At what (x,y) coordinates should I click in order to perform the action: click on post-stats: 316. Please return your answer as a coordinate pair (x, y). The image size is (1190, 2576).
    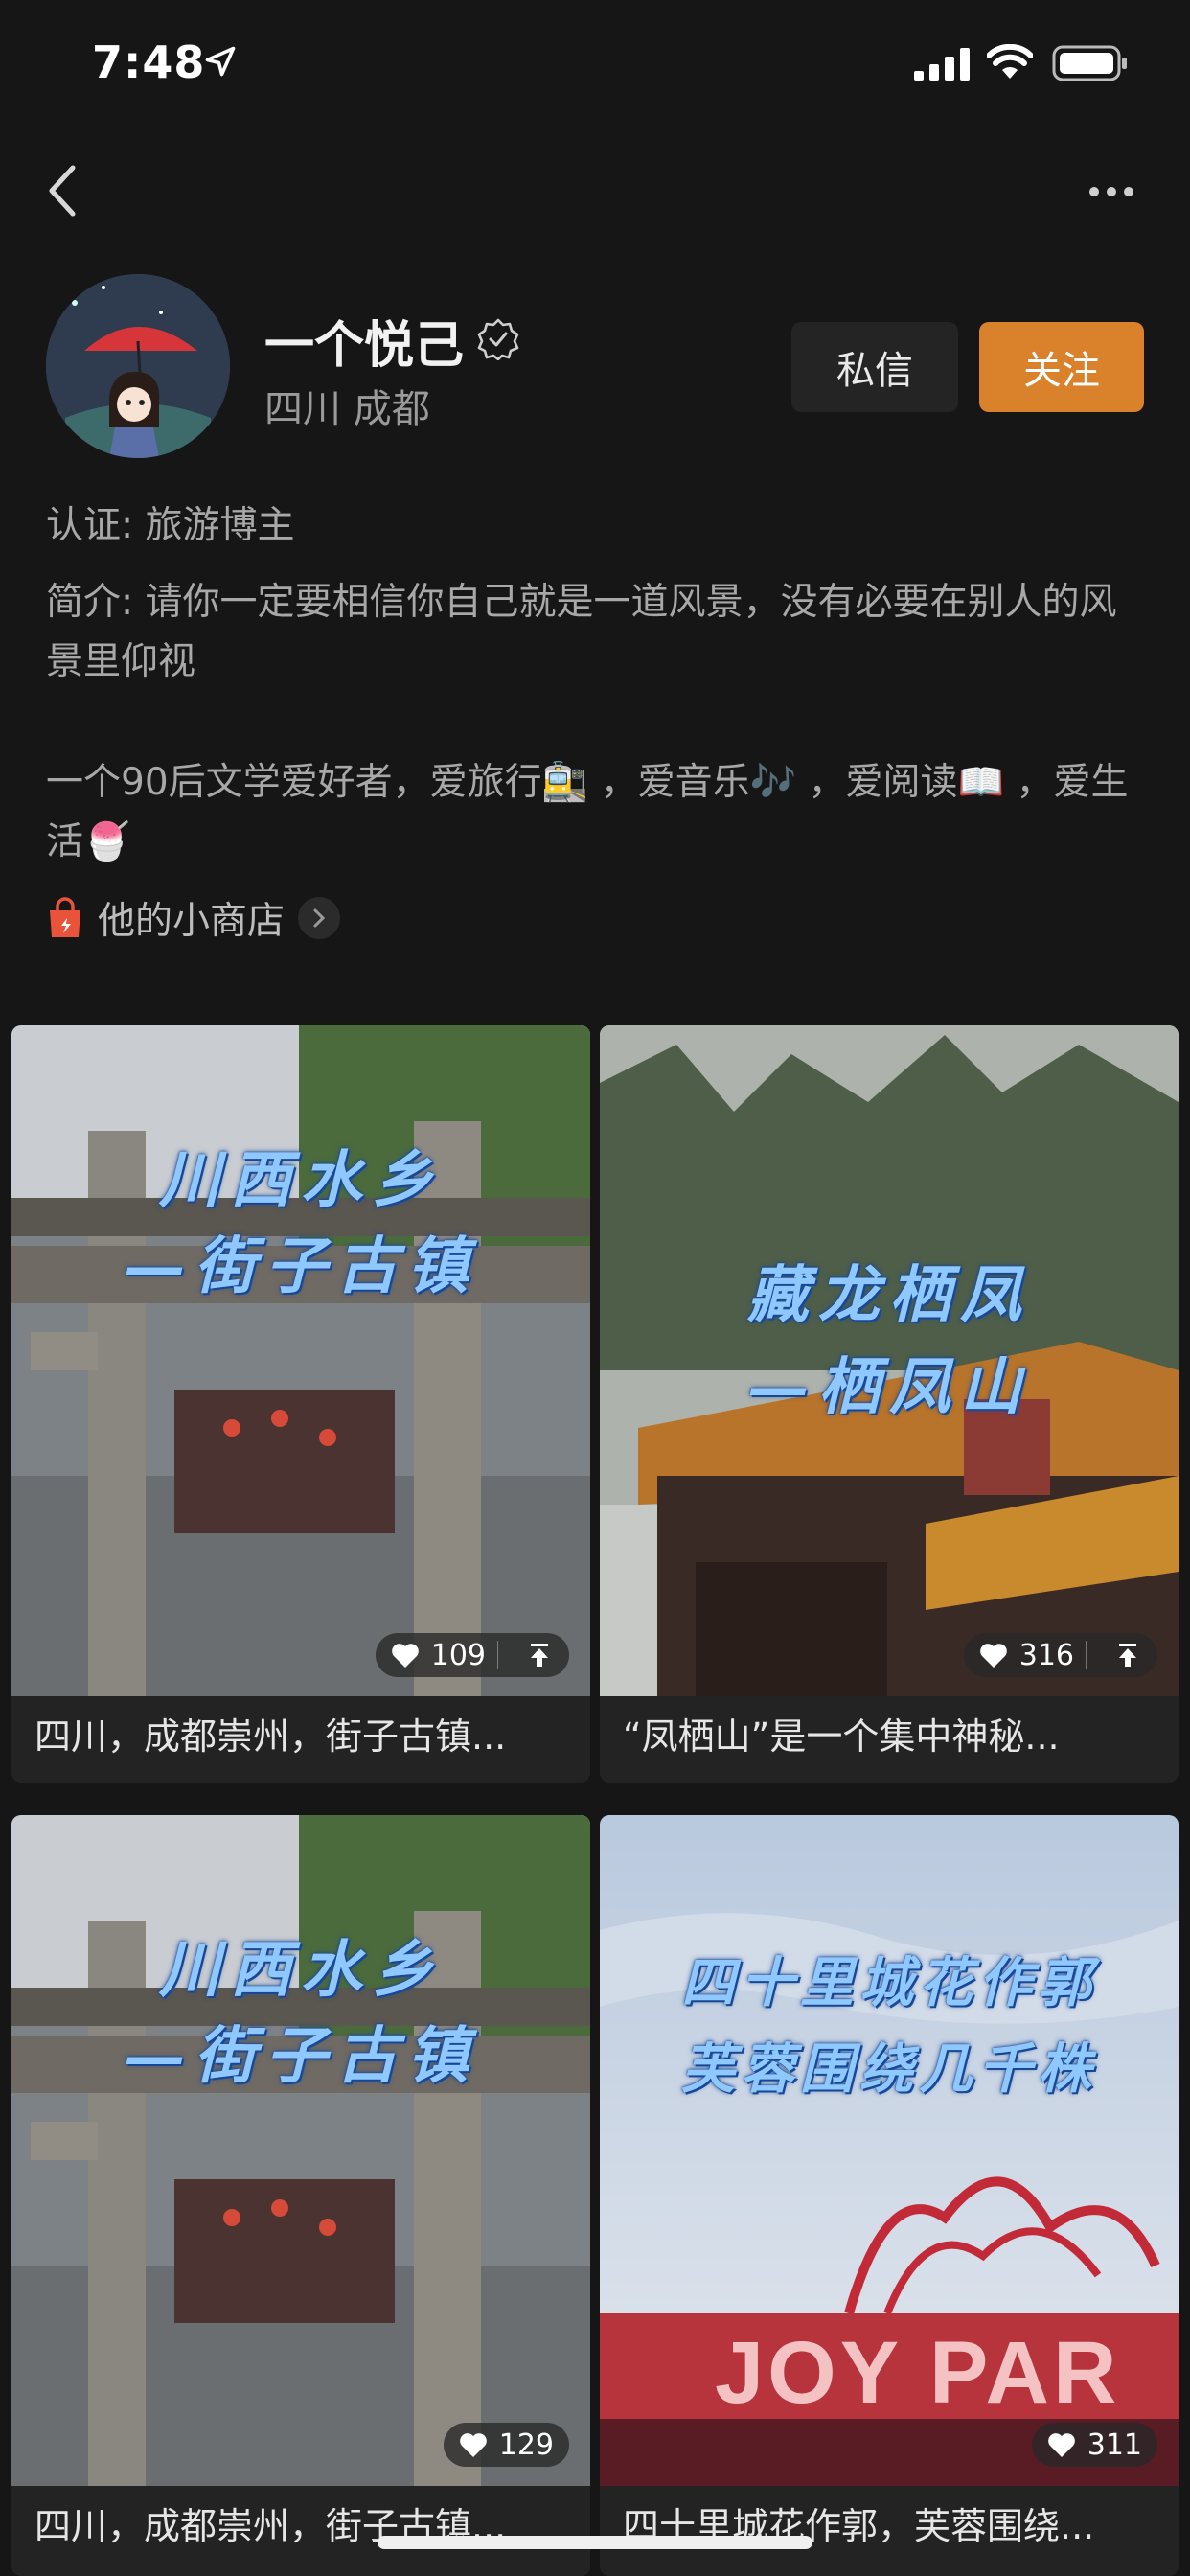
    Looking at the image, I should click on (1060, 1655).